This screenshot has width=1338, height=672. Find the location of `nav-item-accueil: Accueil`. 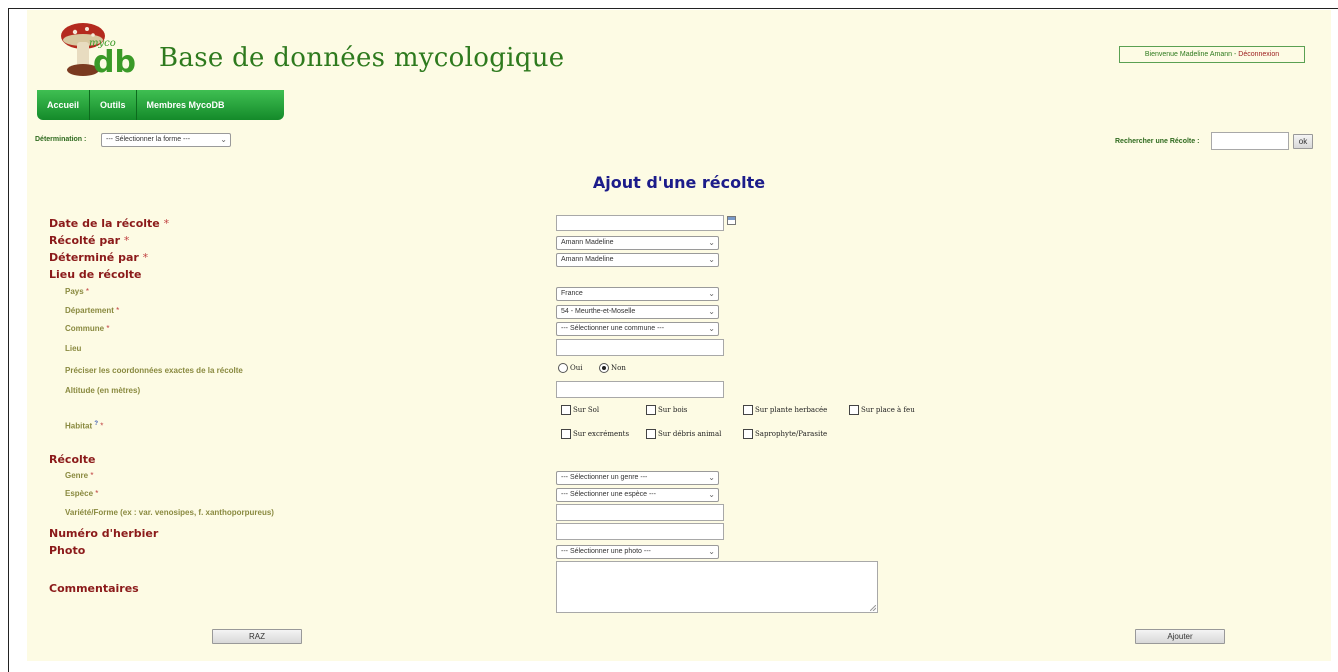

nav-item-accueil: Accueil is located at coordinates (64, 105).